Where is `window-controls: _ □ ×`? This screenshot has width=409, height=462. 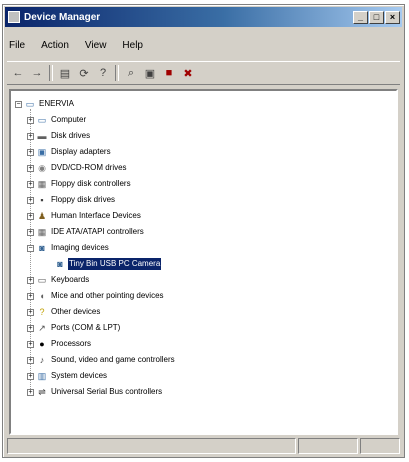
window-controls: _ □ × is located at coordinates (376, 17).